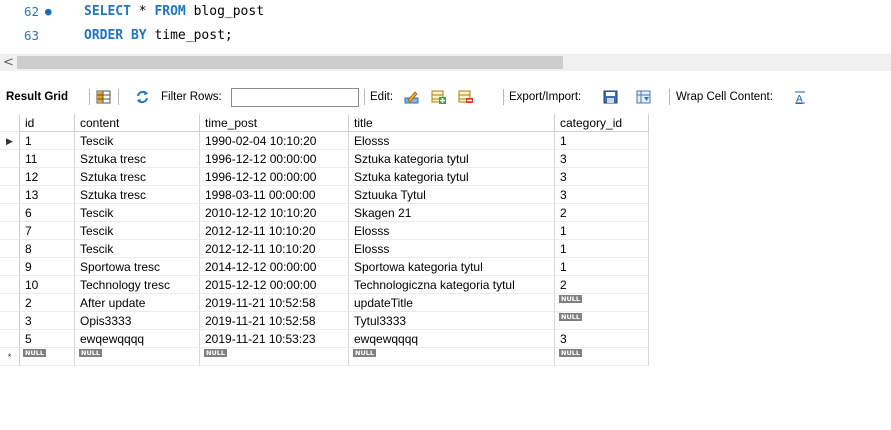 The image size is (891, 430). I want to click on scroll-left-arrow-icon: <, so click(9, 62).